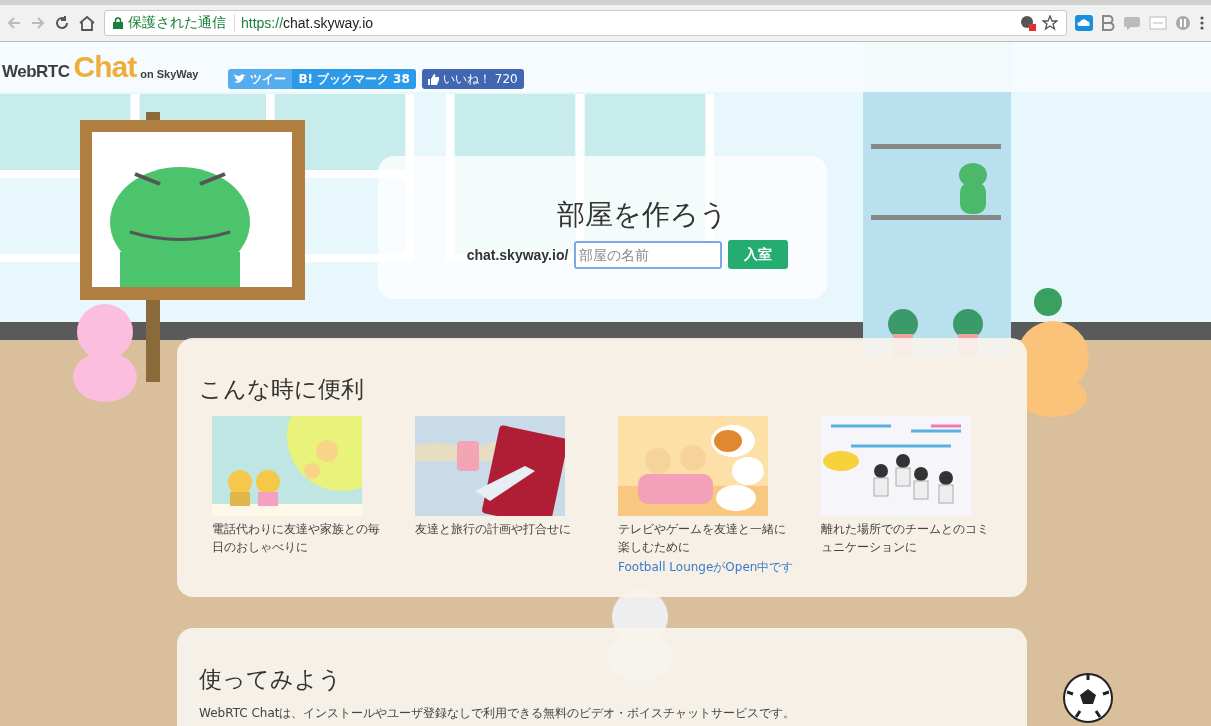  I want to click on site-logo: WebRTC Chat on SkyWay, so click(100, 67).